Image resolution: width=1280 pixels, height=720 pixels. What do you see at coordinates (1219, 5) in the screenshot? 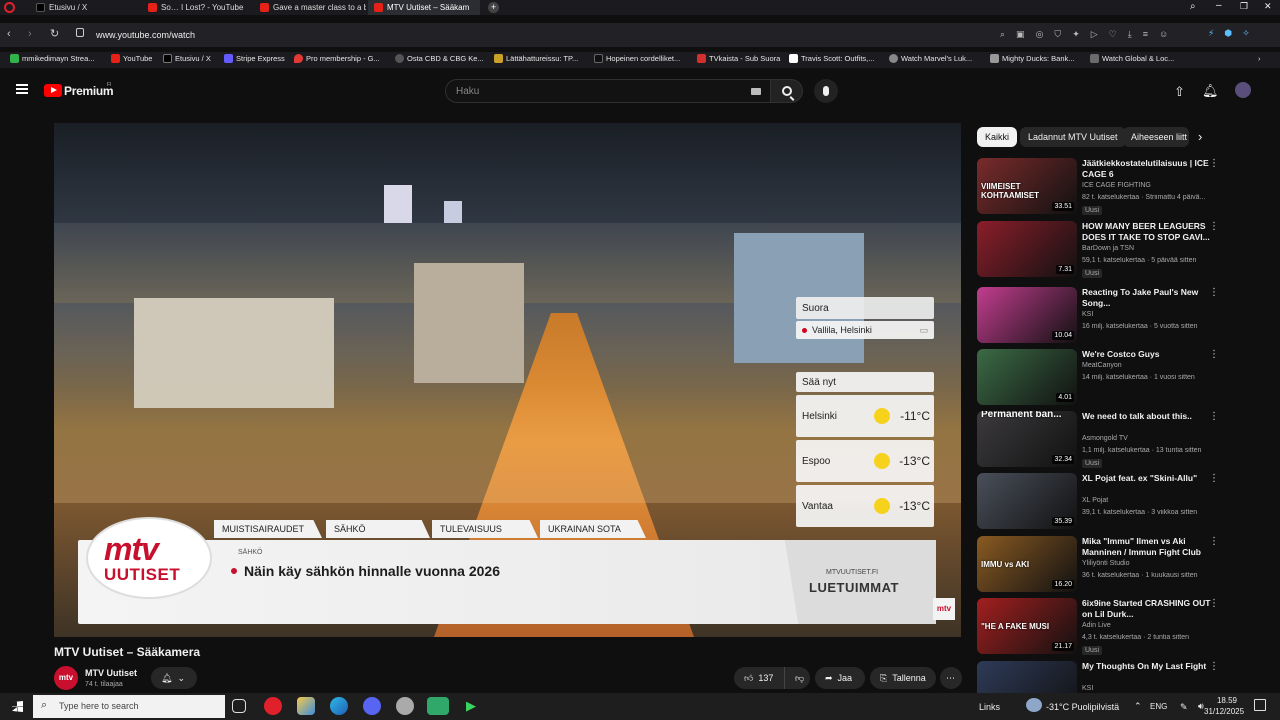
I see `minimize-button: –` at bounding box center [1219, 5].